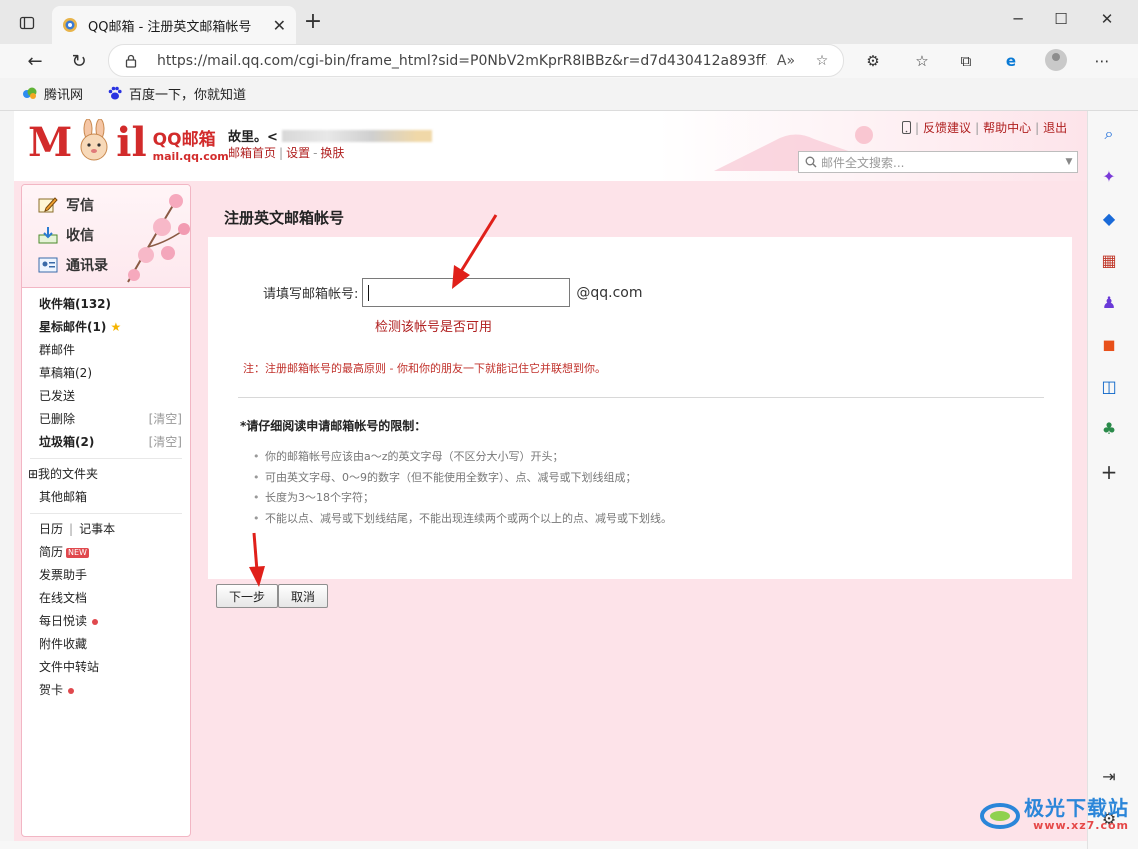  Describe the element at coordinates (106, 690) in the screenshot. I see `nav-greeting-cards: 贺卡` at that location.